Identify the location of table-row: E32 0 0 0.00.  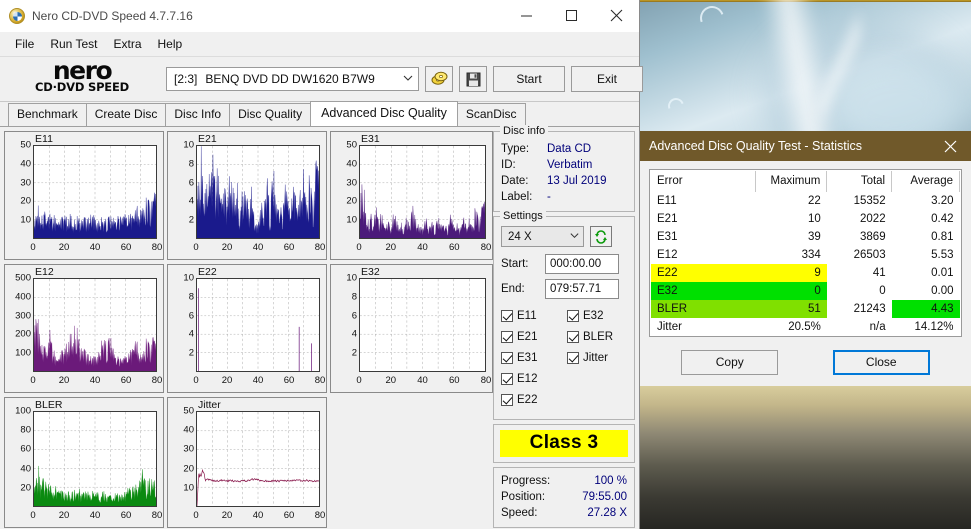
(805, 291).